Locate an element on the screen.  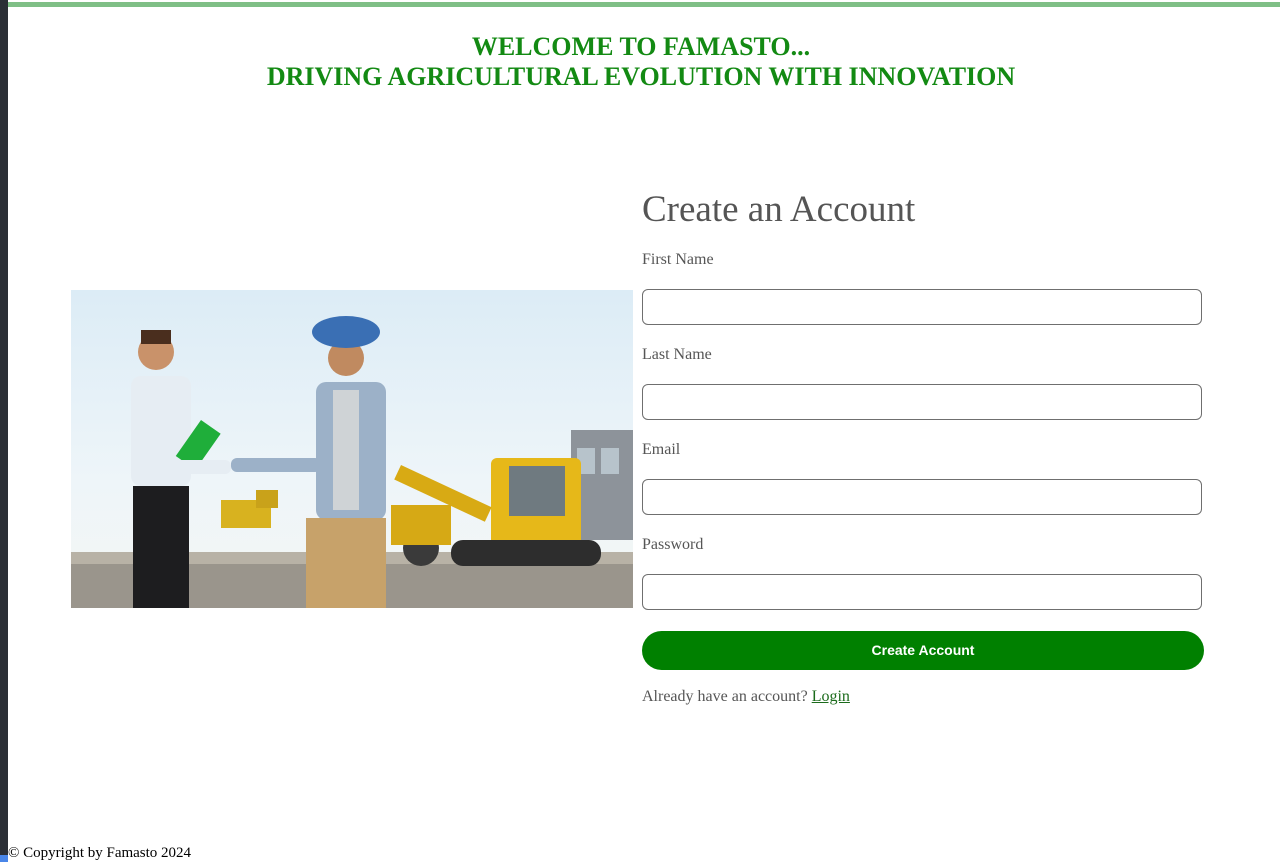
first-name-input is located at coordinates (922, 307).